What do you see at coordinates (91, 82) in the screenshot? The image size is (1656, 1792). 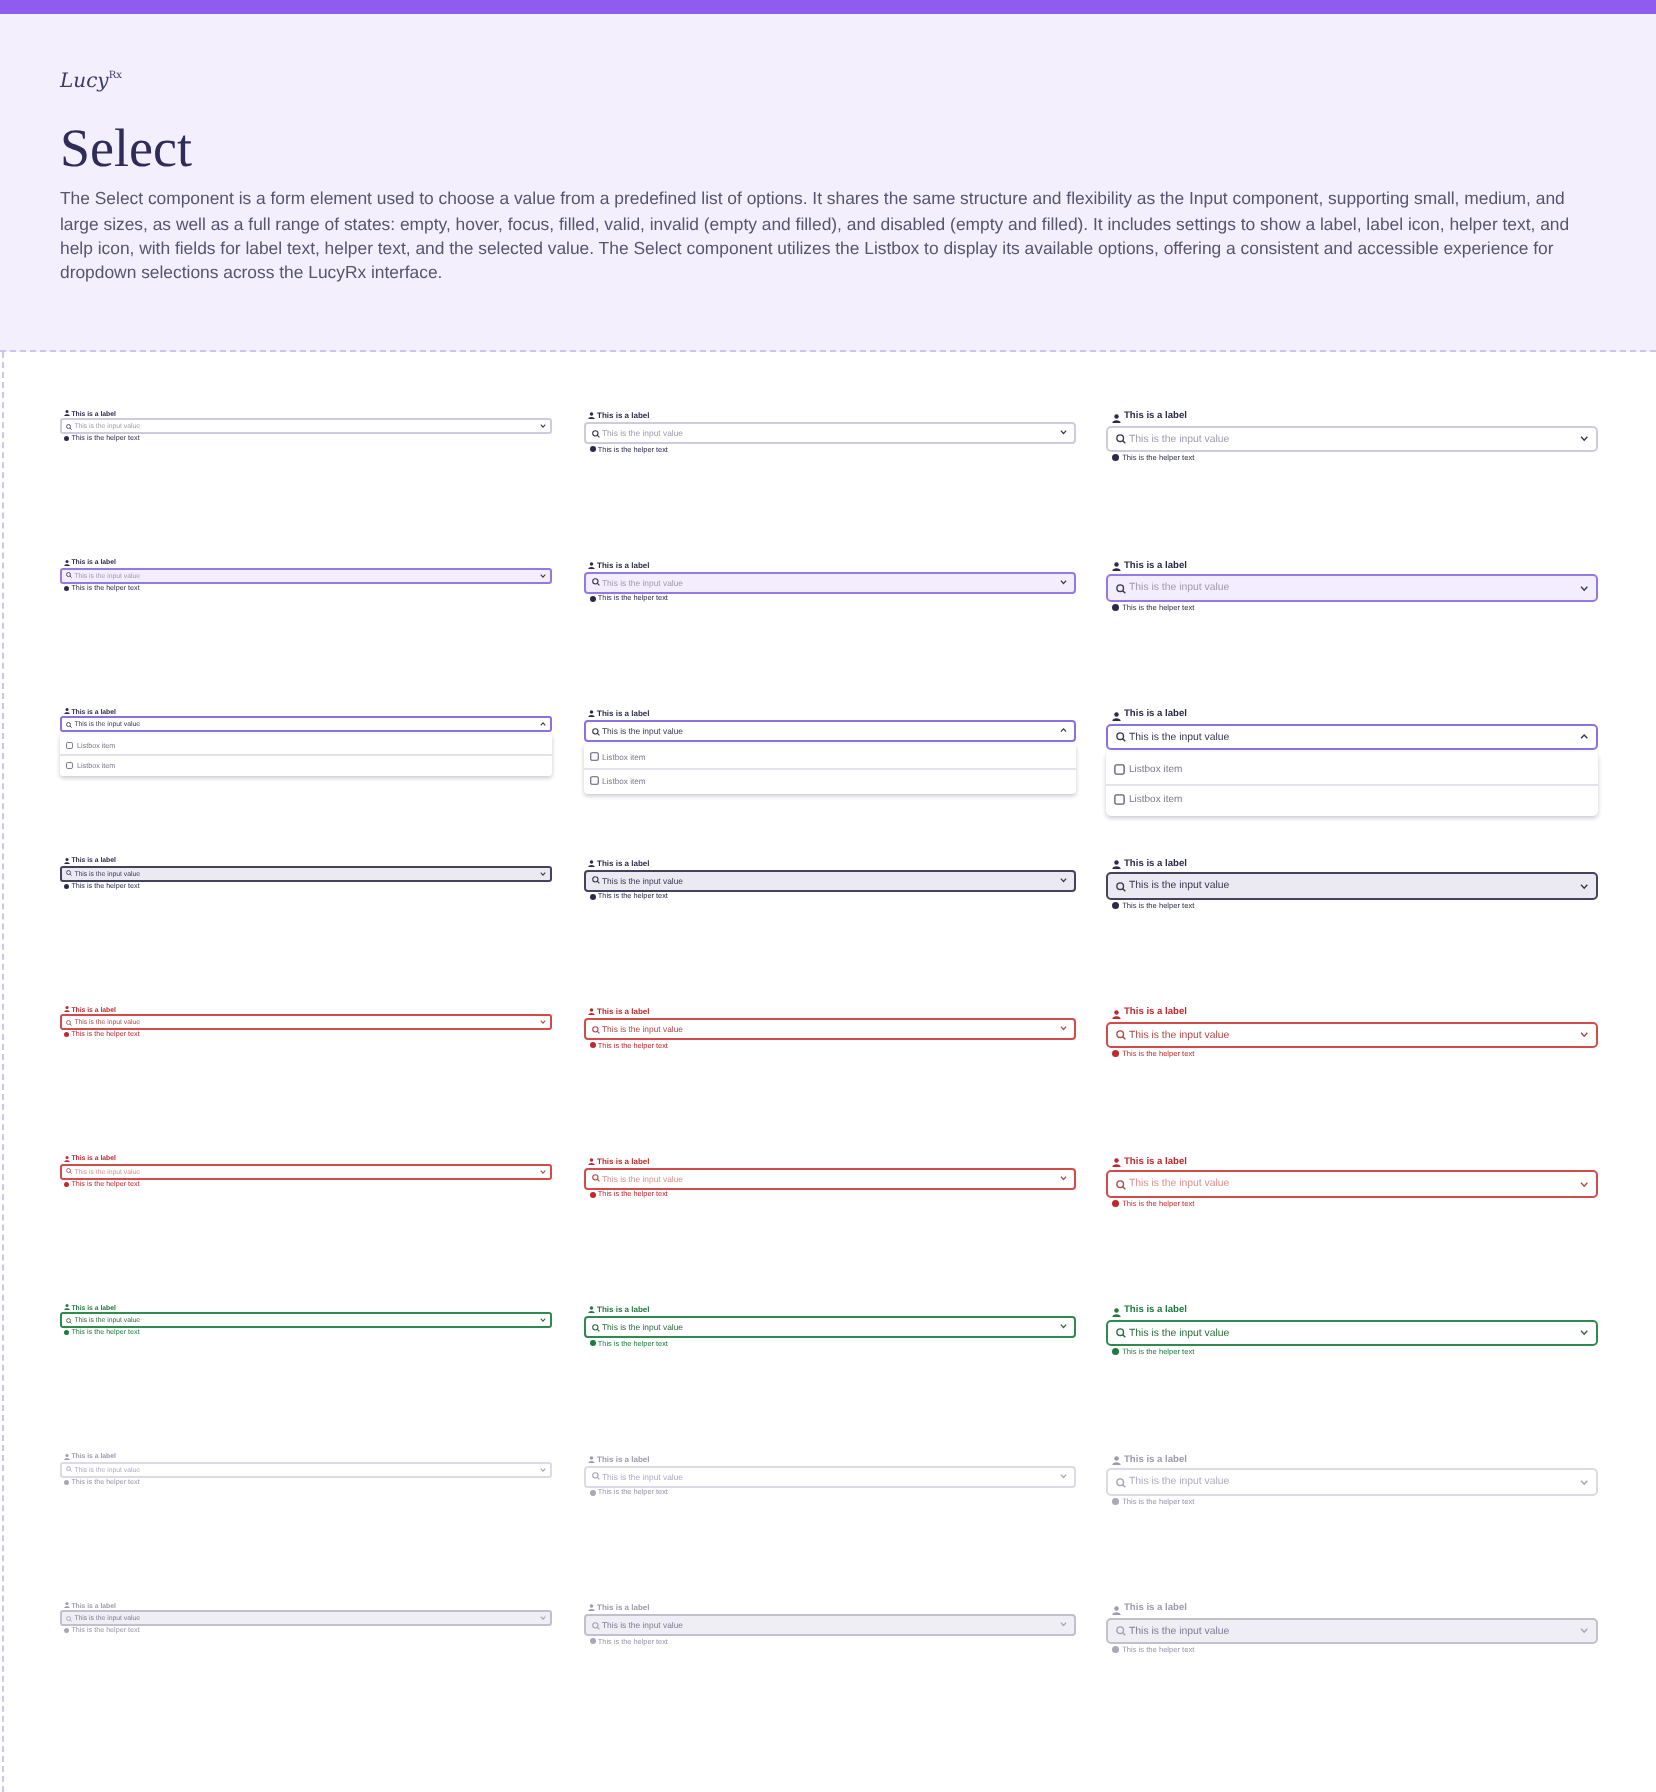 I see `logo: Lucy$^{Rx}$` at bounding box center [91, 82].